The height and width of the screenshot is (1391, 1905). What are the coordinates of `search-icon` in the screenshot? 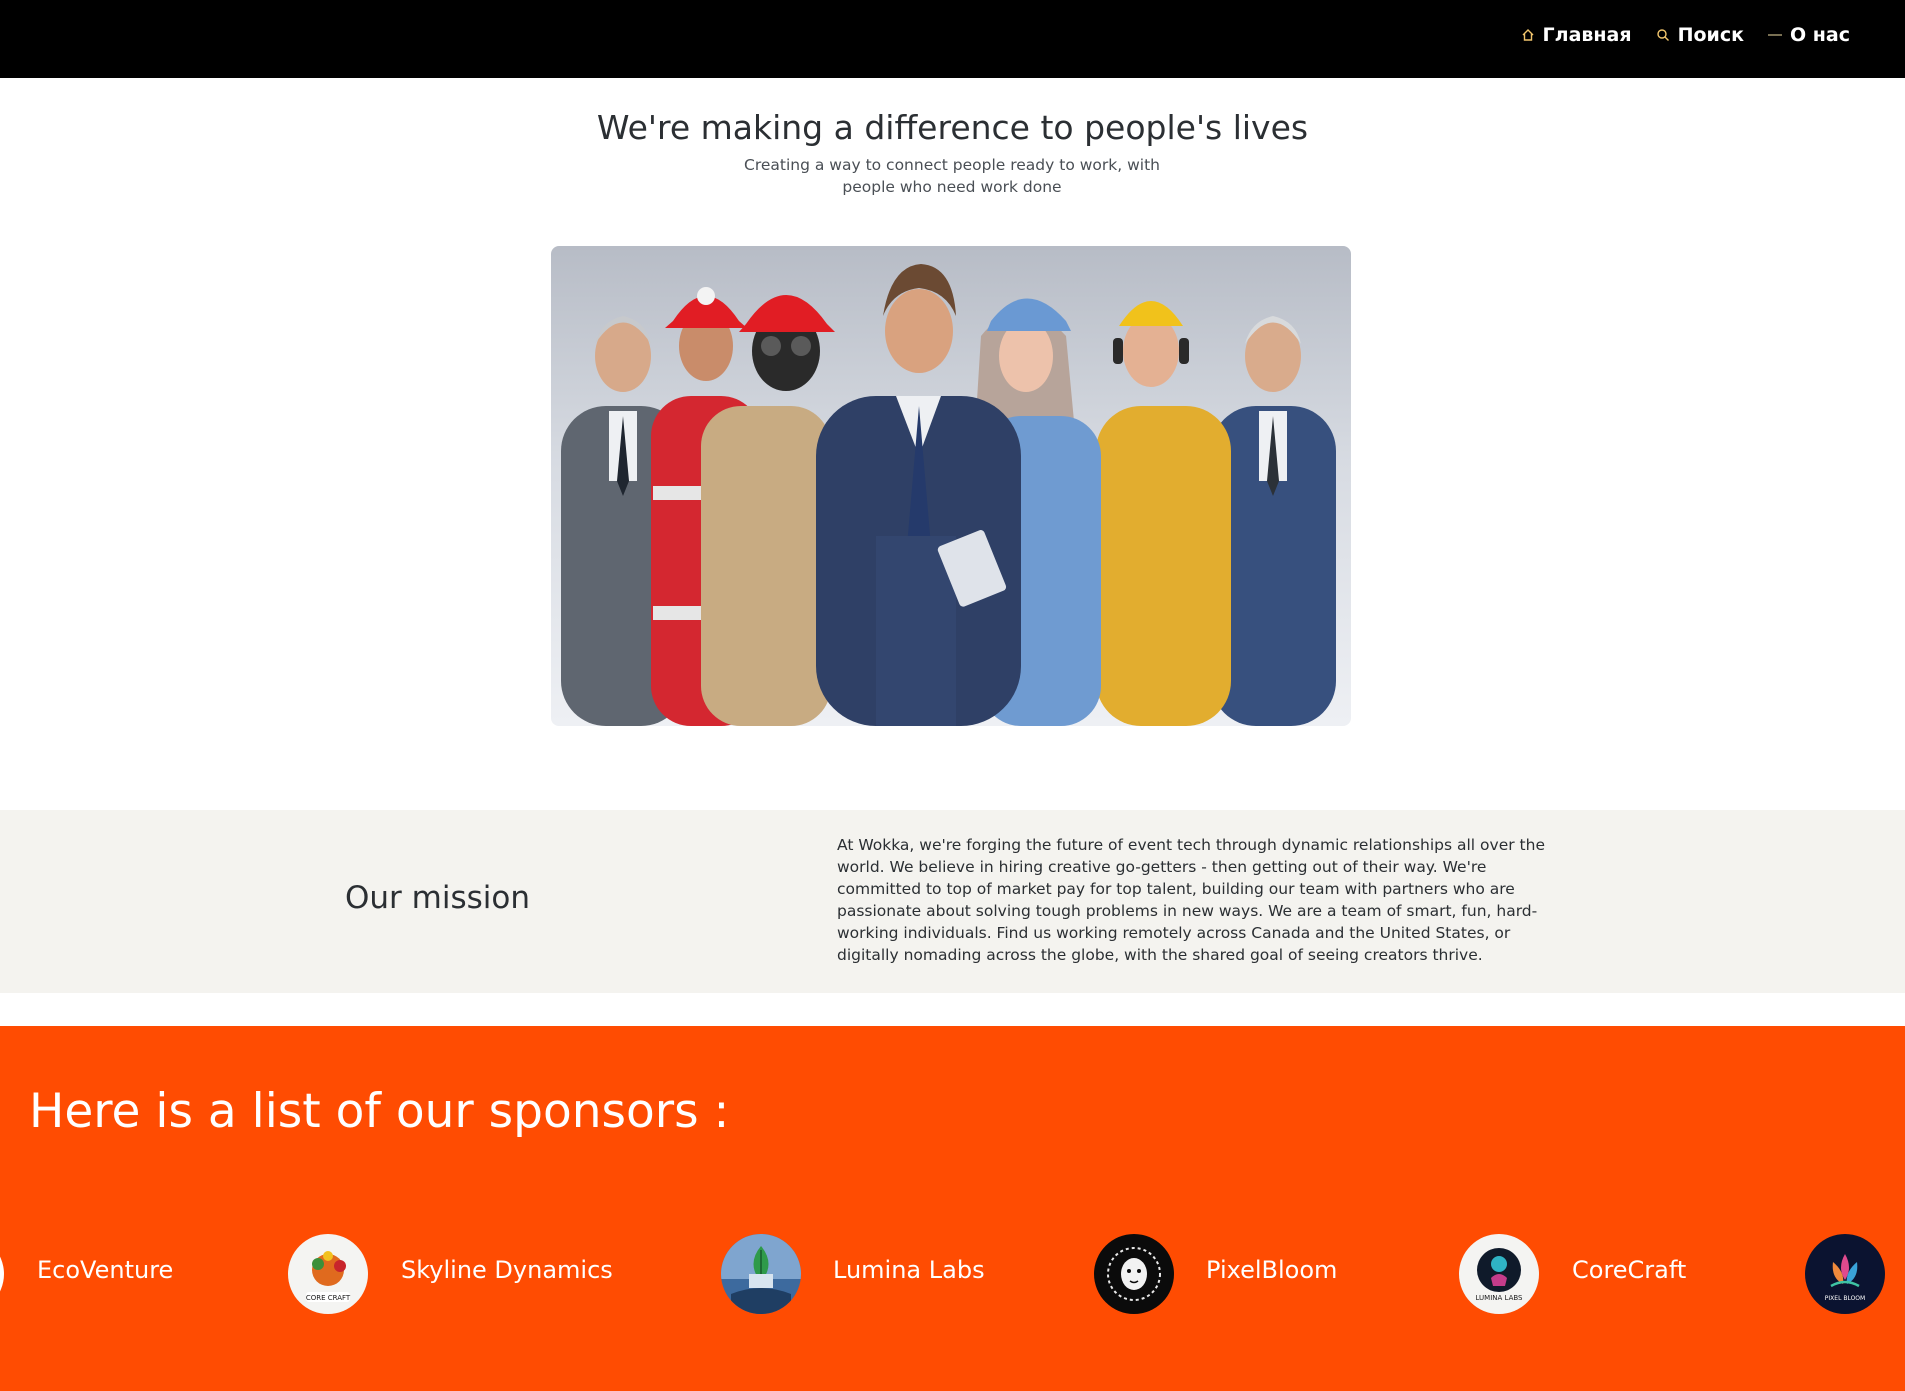 It's located at (1663, 35).